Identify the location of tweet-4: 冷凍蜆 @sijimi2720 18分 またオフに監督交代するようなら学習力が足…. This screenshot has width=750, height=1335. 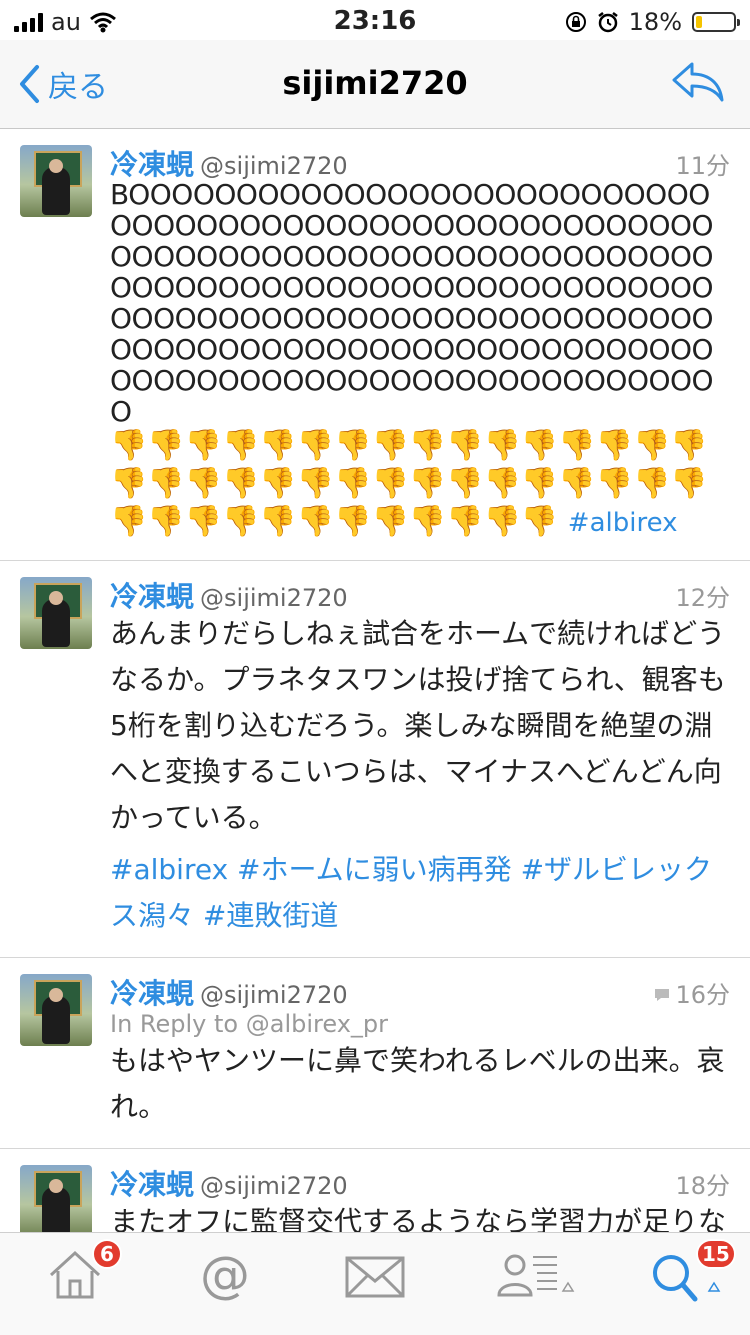
(375, 1190).